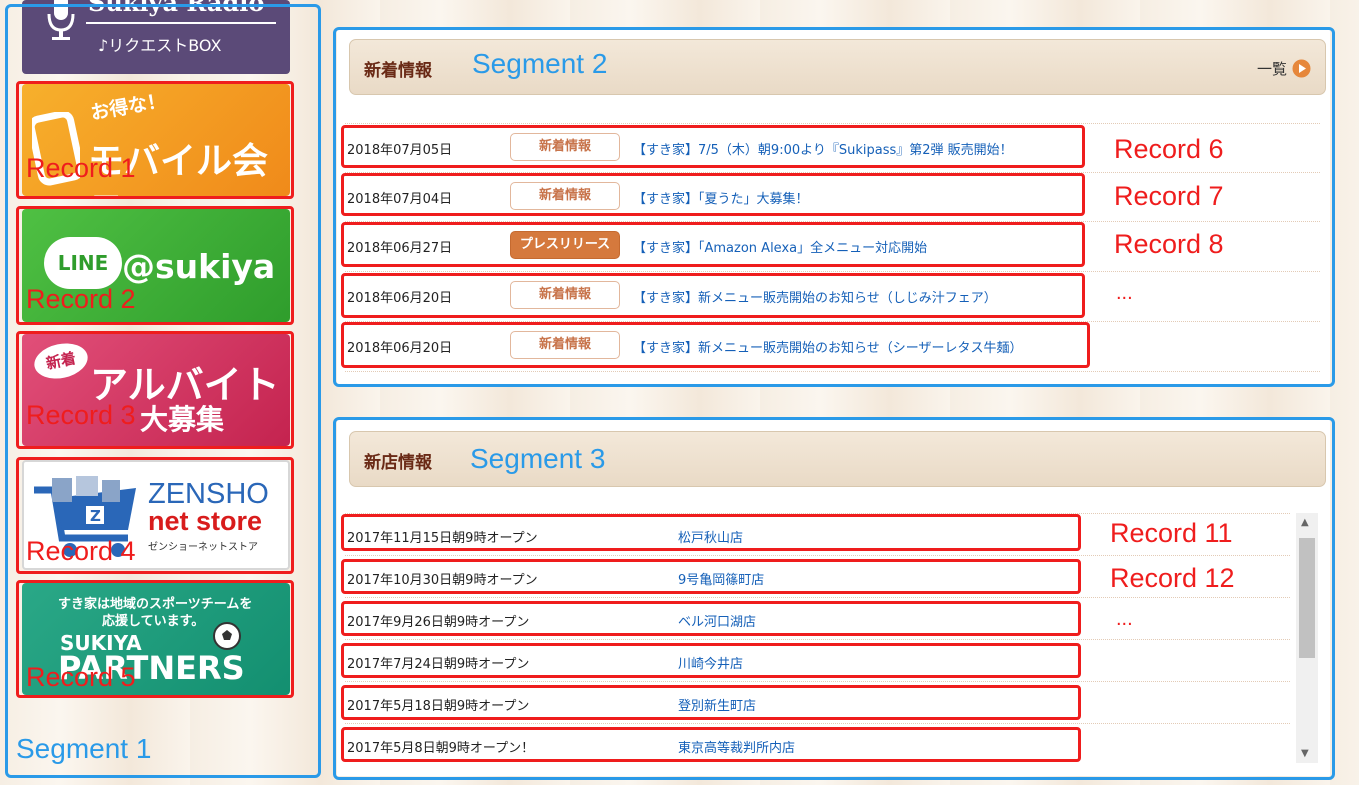 The height and width of the screenshot is (785, 1359). Describe the element at coordinates (84, 748) in the screenshot. I see `segment-1-label: Segment 1` at that location.